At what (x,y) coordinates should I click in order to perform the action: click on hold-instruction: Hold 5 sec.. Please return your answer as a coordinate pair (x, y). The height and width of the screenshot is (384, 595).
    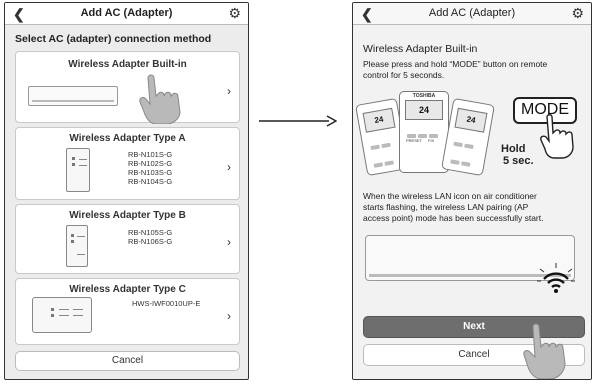
    Looking at the image, I should click on (517, 155).